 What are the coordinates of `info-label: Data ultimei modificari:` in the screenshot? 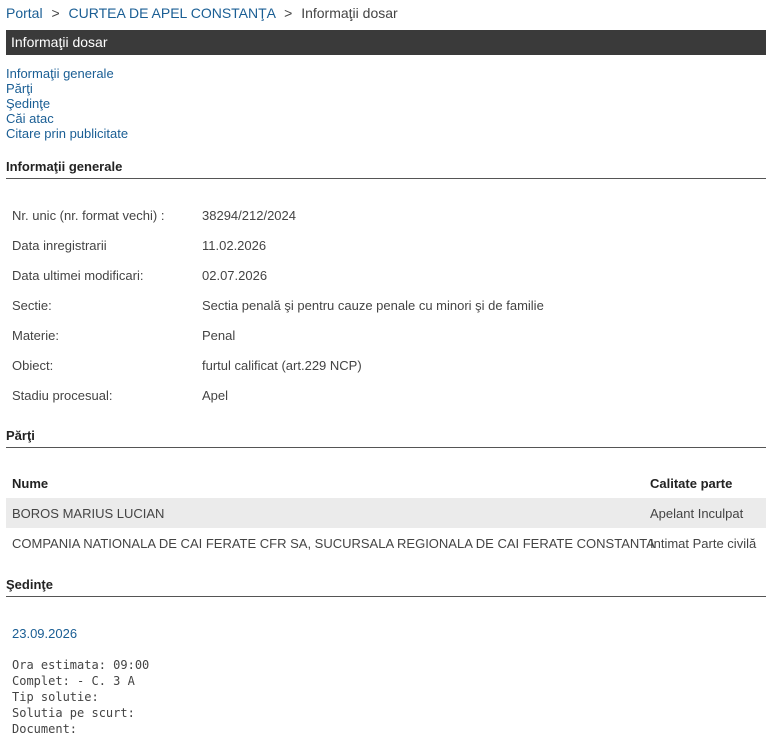 It's located at (78, 275).